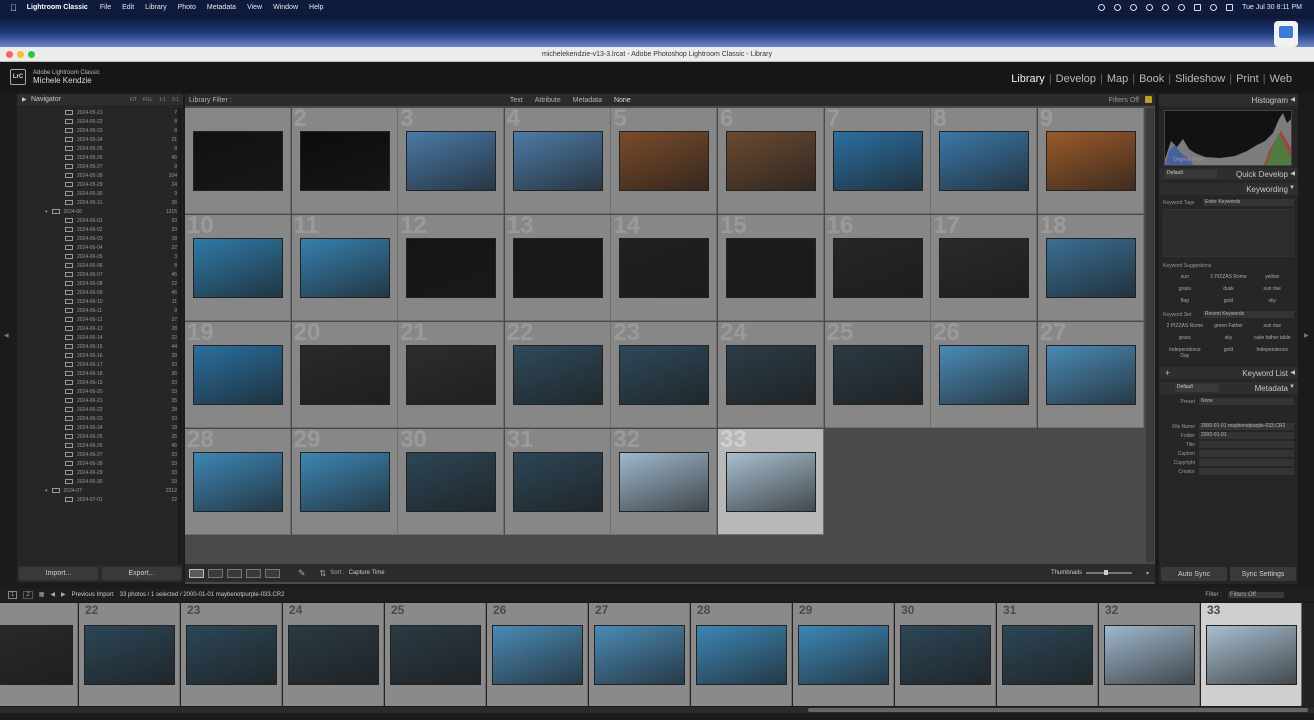 This screenshot has height=720, width=1314. What do you see at coordinates (100, 373) in the screenshot?
I see `folder-row: 2024-06-18 36` at bounding box center [100, 373].